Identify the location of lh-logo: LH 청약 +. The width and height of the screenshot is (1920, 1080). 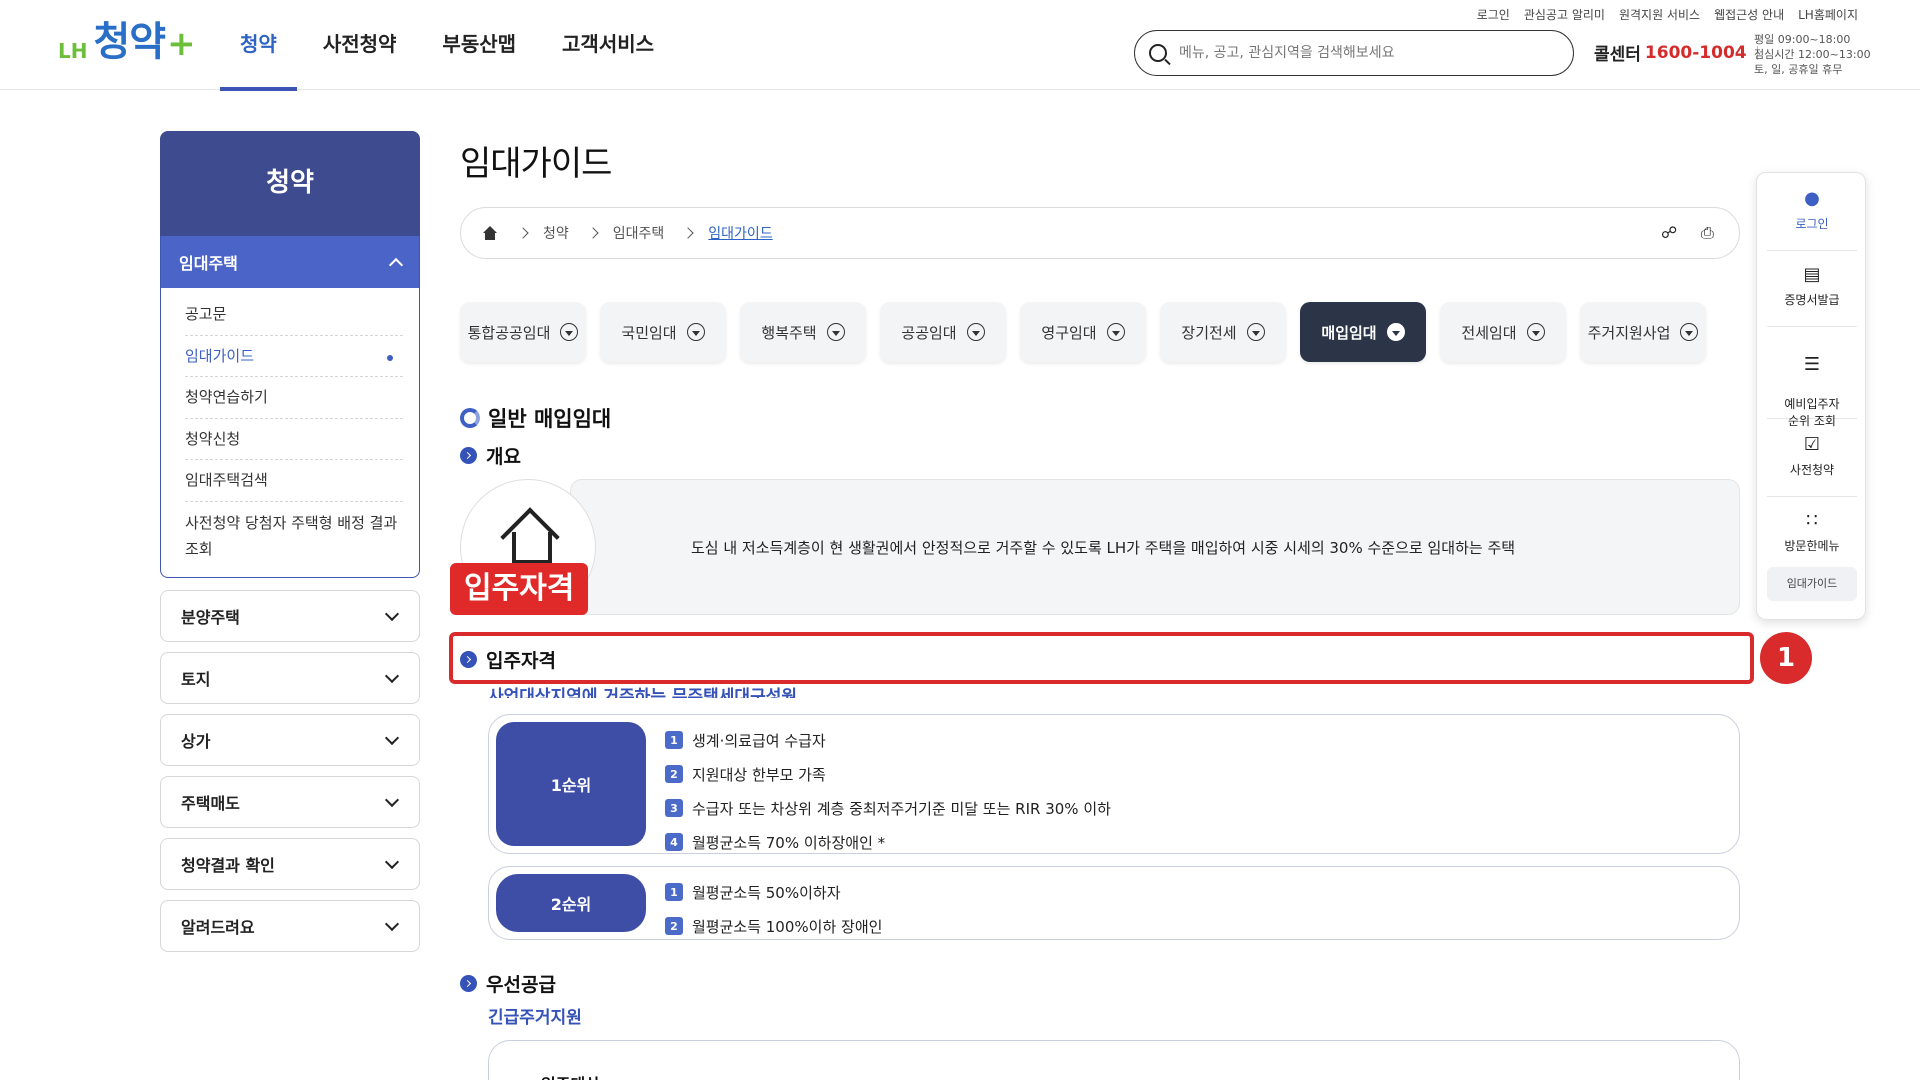
(127, 42).